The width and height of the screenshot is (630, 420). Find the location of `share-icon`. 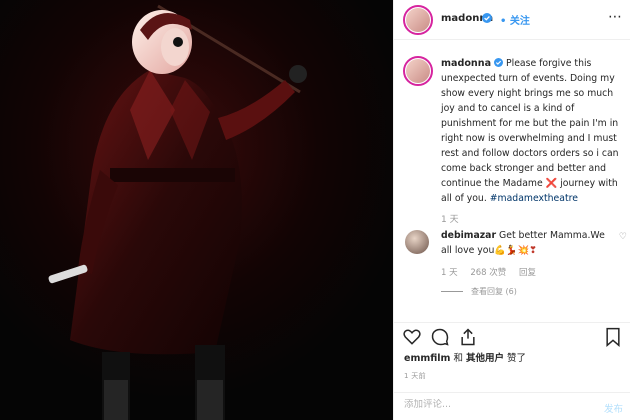

share-icon is located at coordinates (468, 337).